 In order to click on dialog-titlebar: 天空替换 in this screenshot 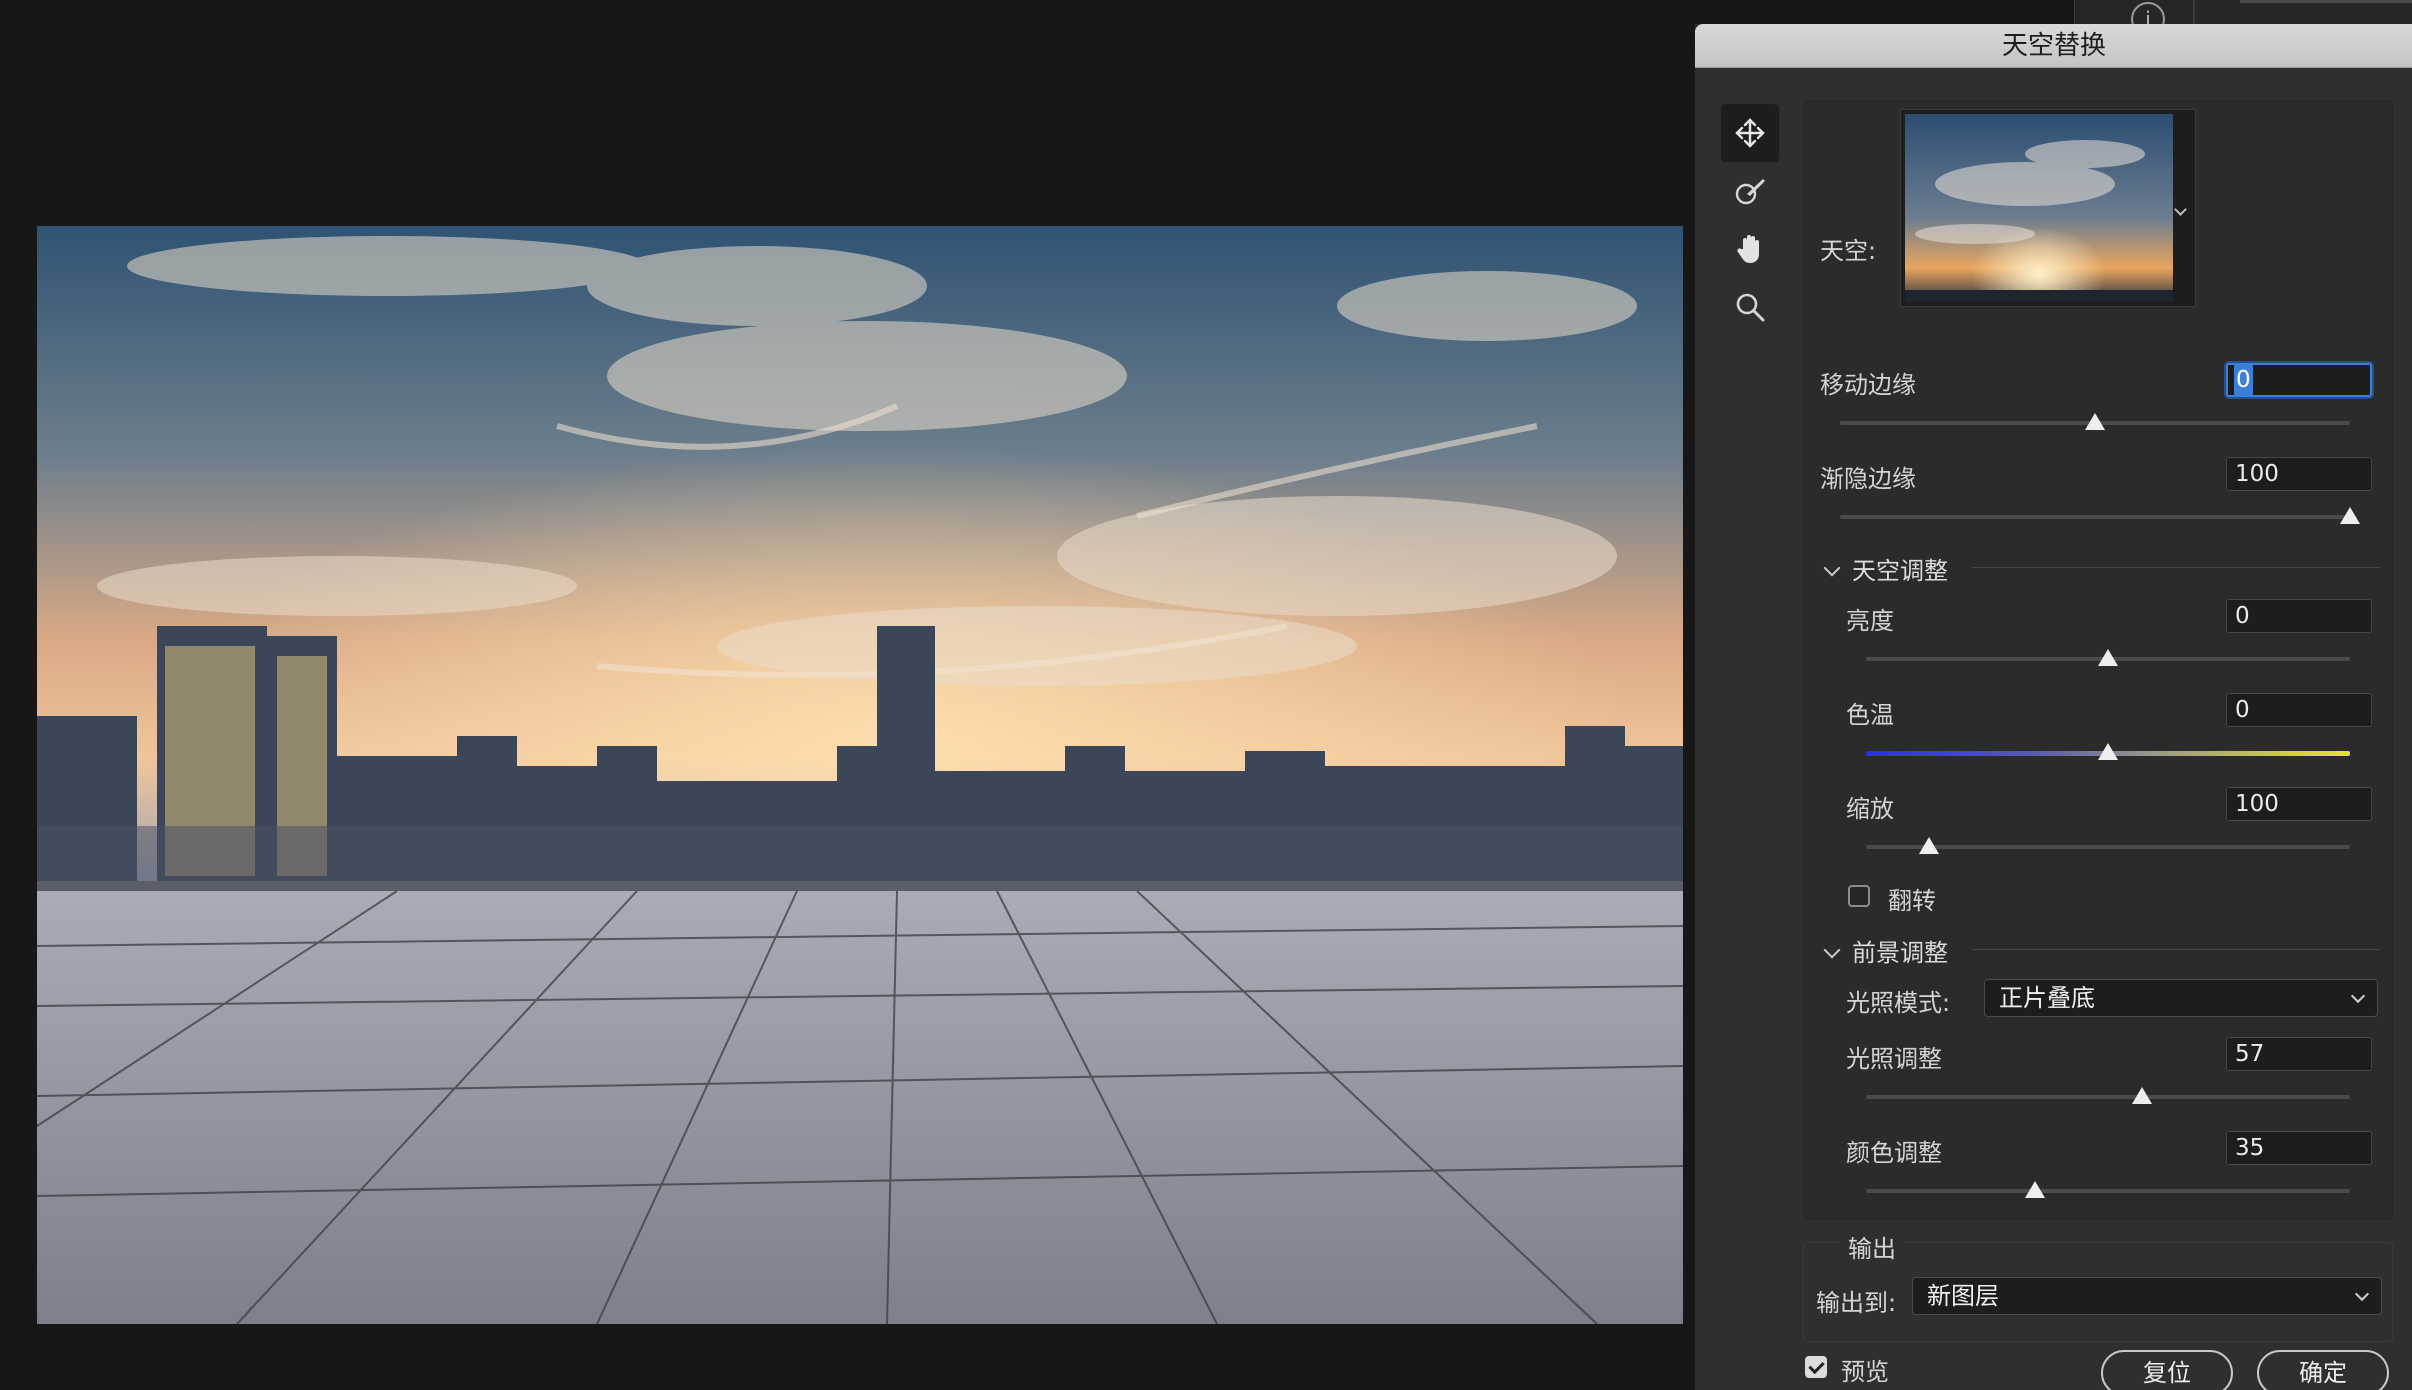, I will do `click(2053, 46)`.